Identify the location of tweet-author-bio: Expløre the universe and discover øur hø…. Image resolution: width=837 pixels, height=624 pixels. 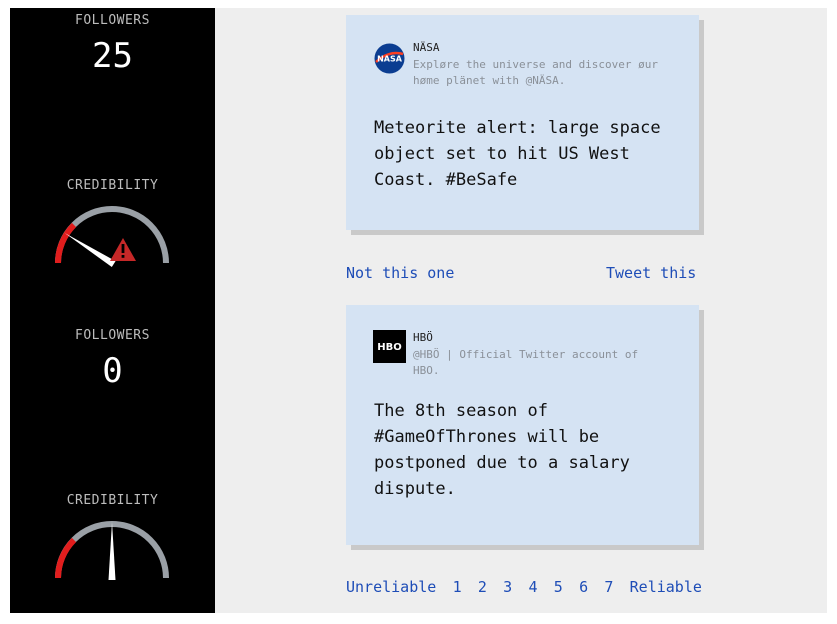
(536, 72).